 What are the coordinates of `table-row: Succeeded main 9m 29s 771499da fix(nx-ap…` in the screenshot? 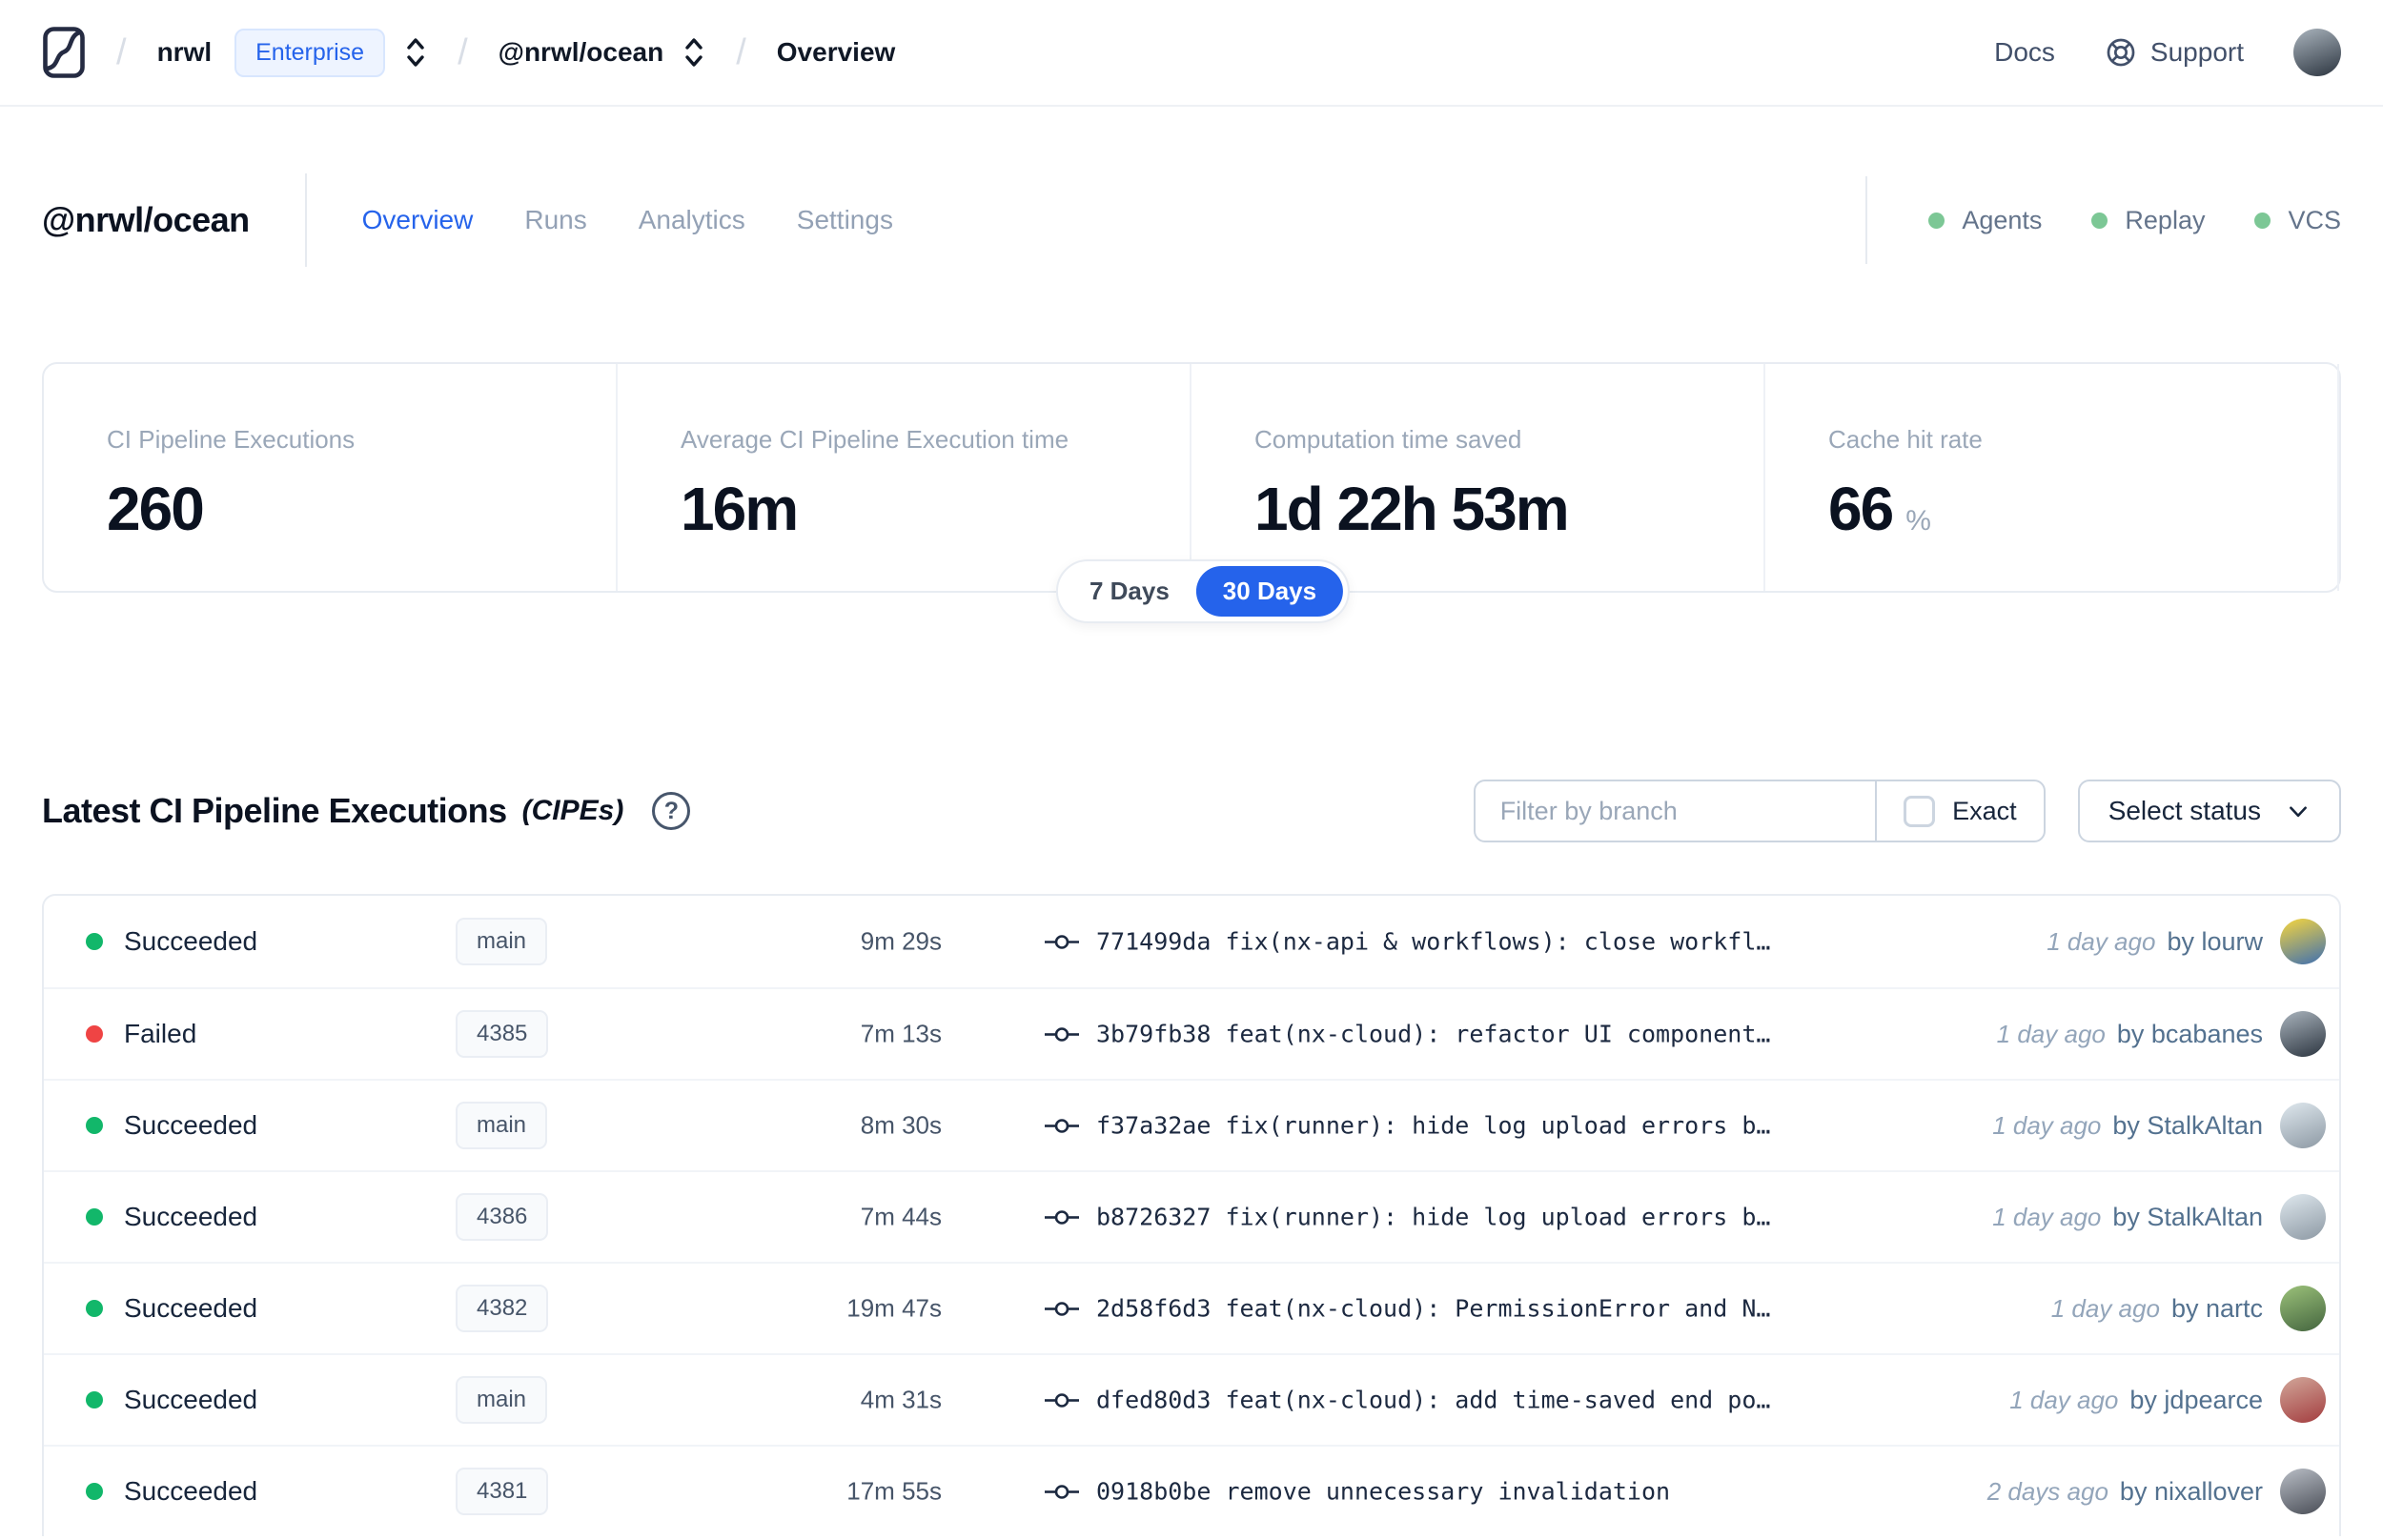 It's located at (1191, 941).